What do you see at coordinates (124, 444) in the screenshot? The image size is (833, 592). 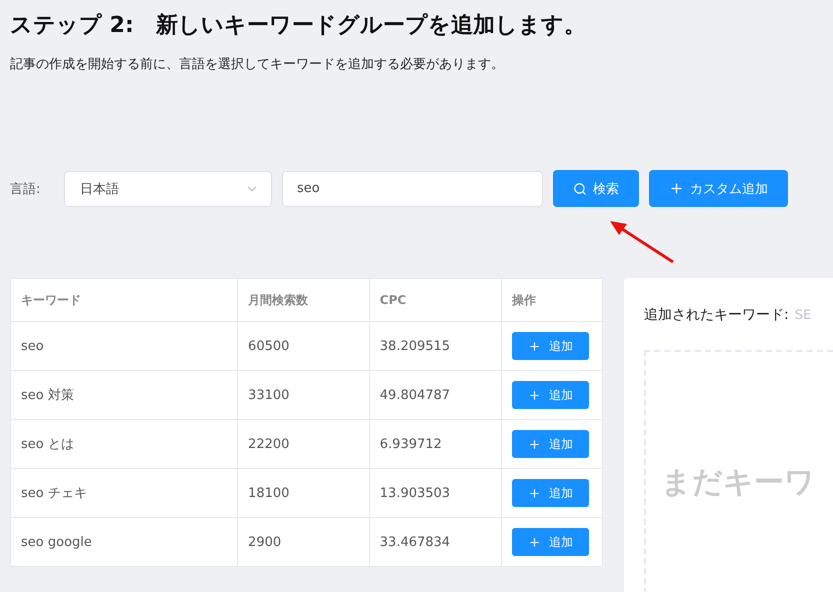 I see `keyword-cell: seo とは` at bounding box center [124, 444].